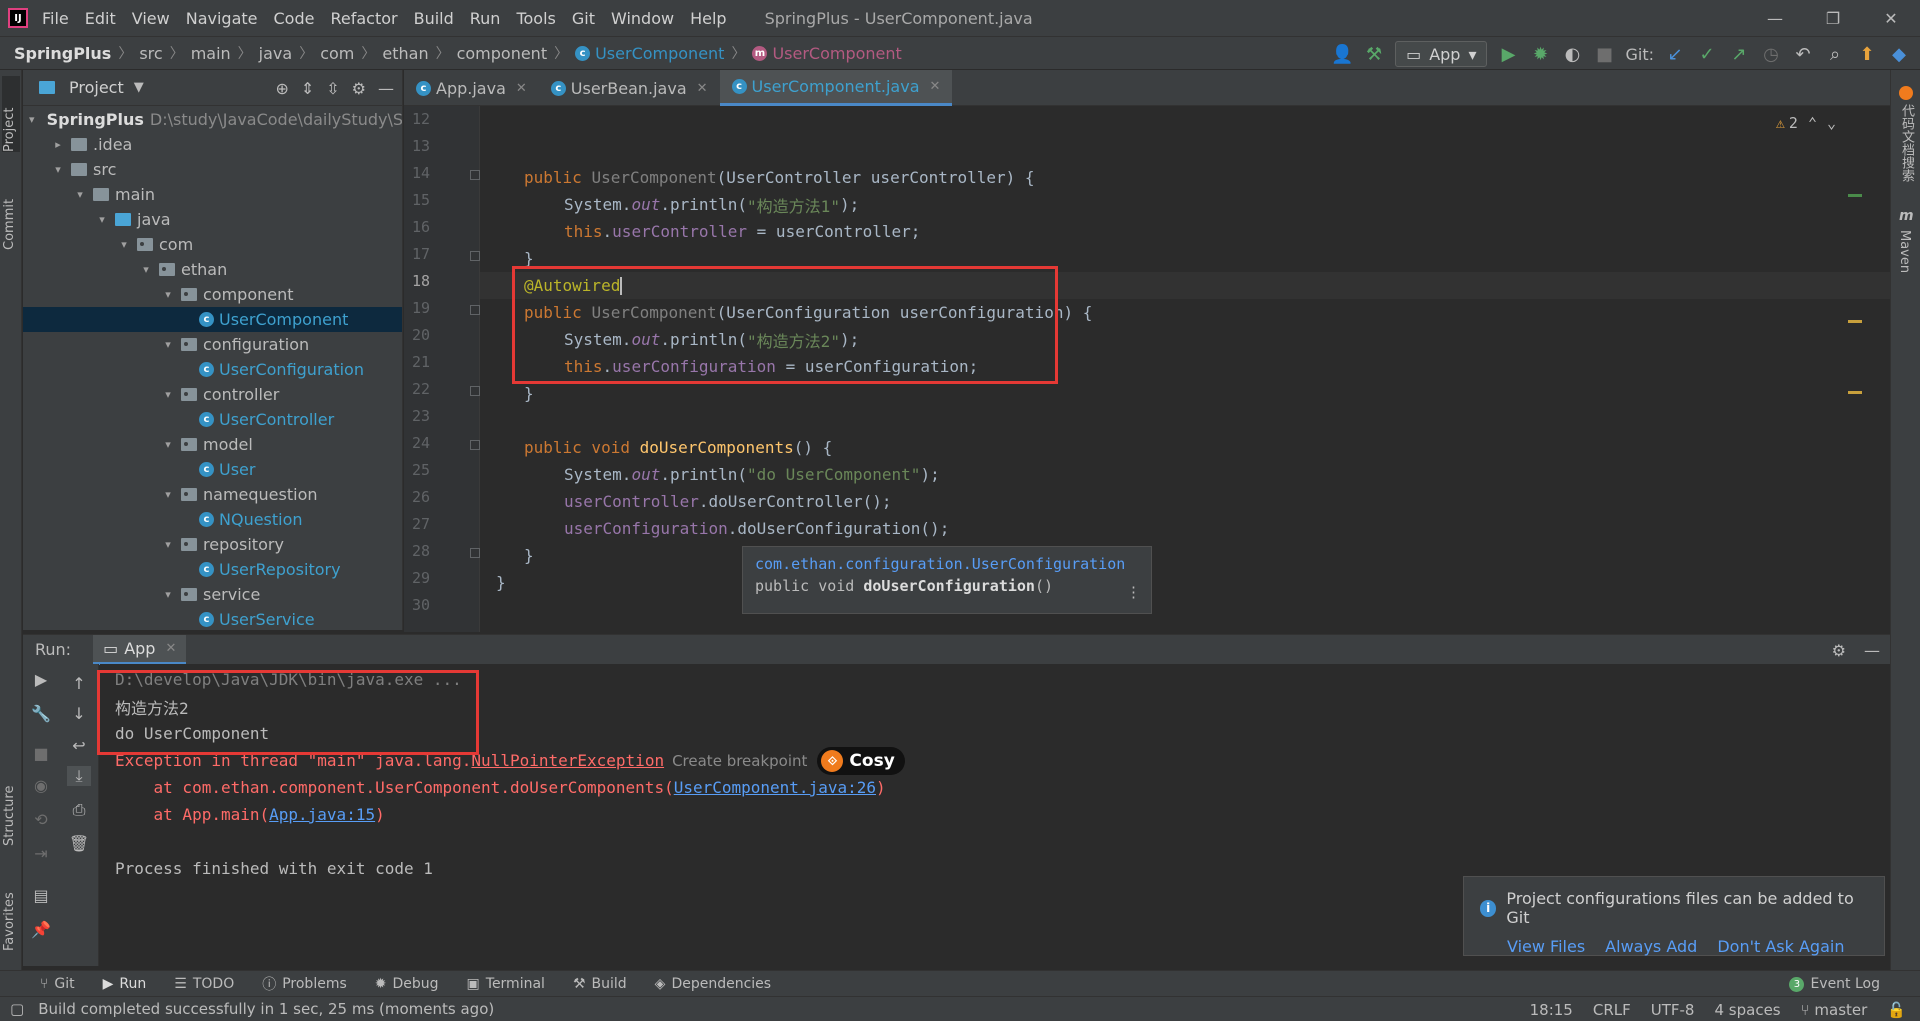 This screenshot has width=1920, height=1021. Describe the element at coordinates (583, 18) in the screenshot. I see `menu-git: Git` at that location.